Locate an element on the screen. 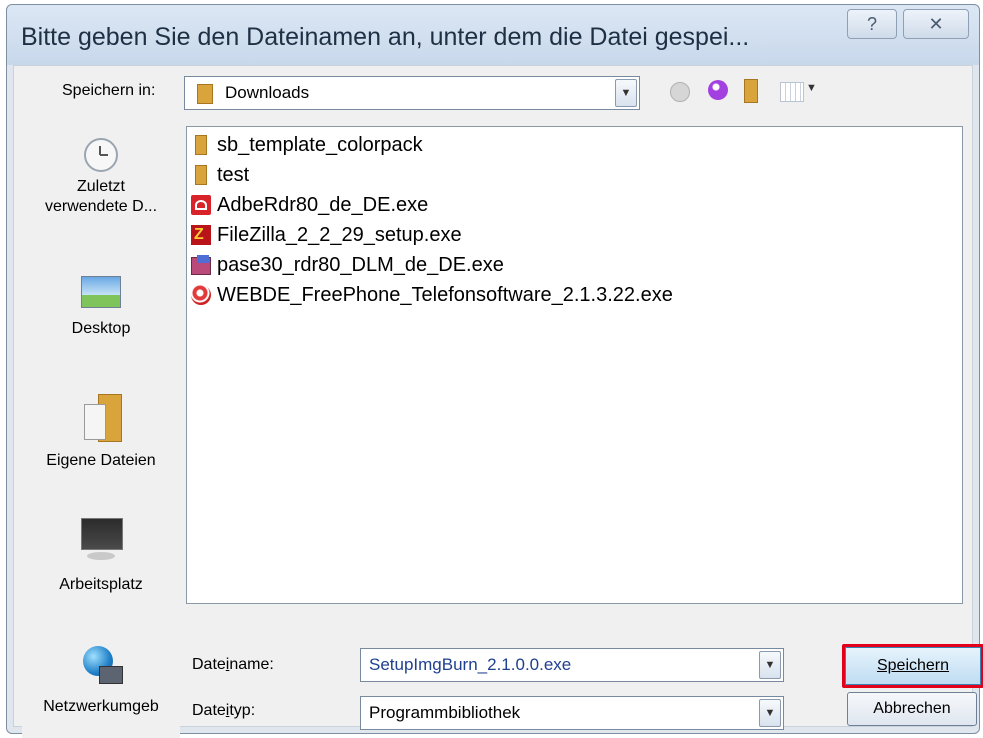  file-name: pase30_rdr80_DLM_de_DE.exe is located at coordinates (360, 264).